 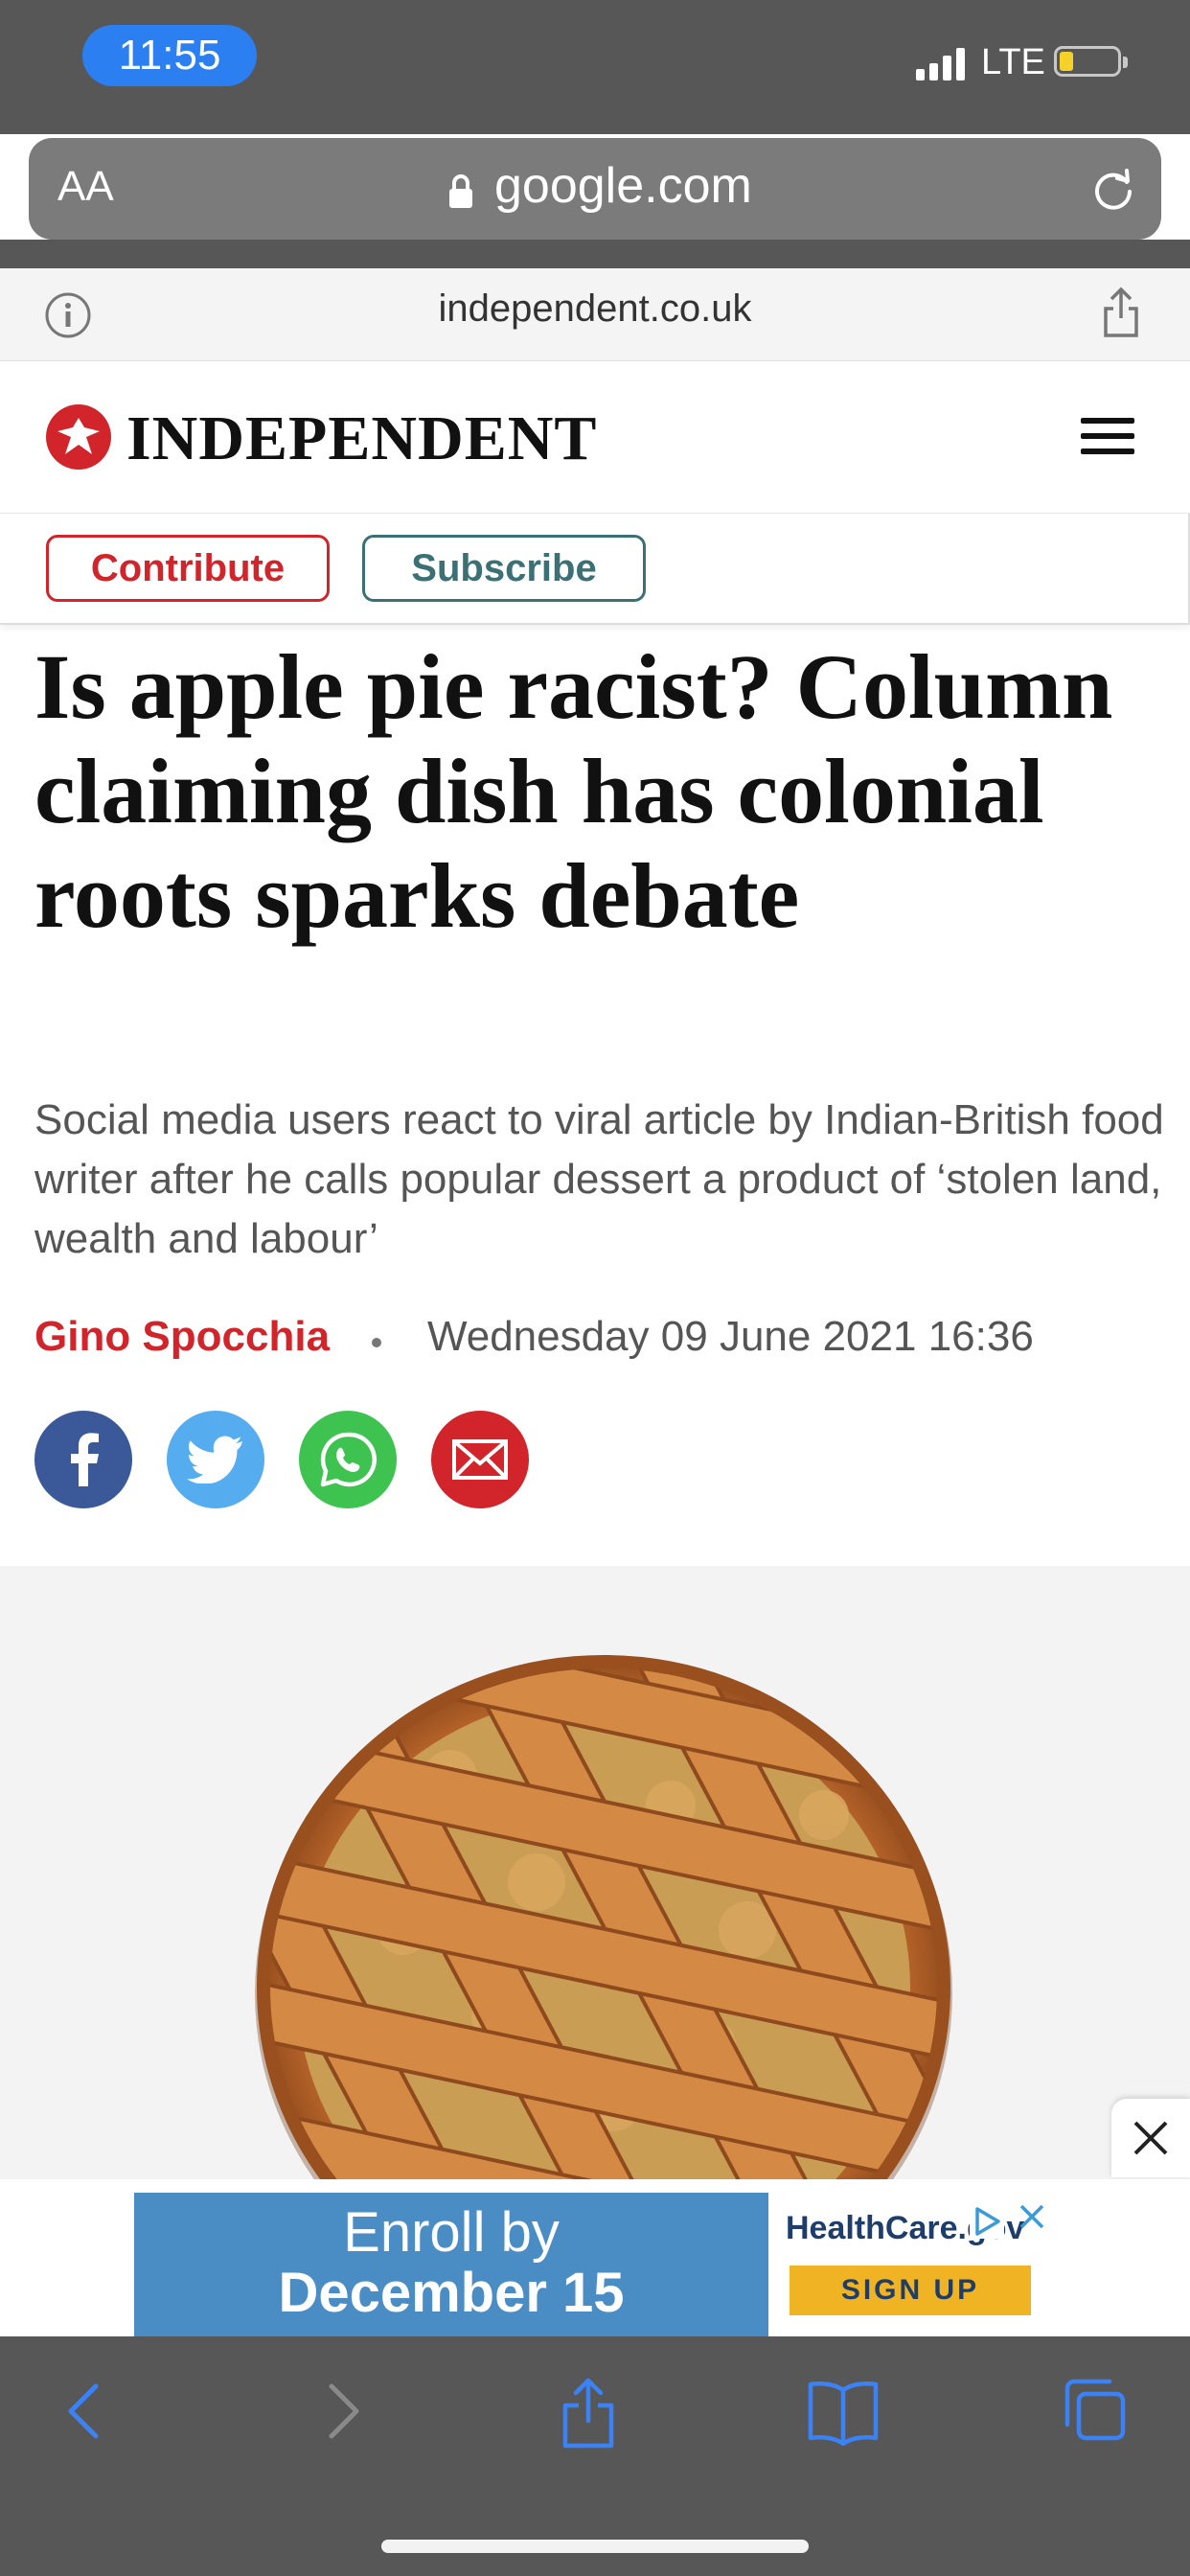 I want to click on ad-line-1: Enroll by, so click(x=452, y=2232).